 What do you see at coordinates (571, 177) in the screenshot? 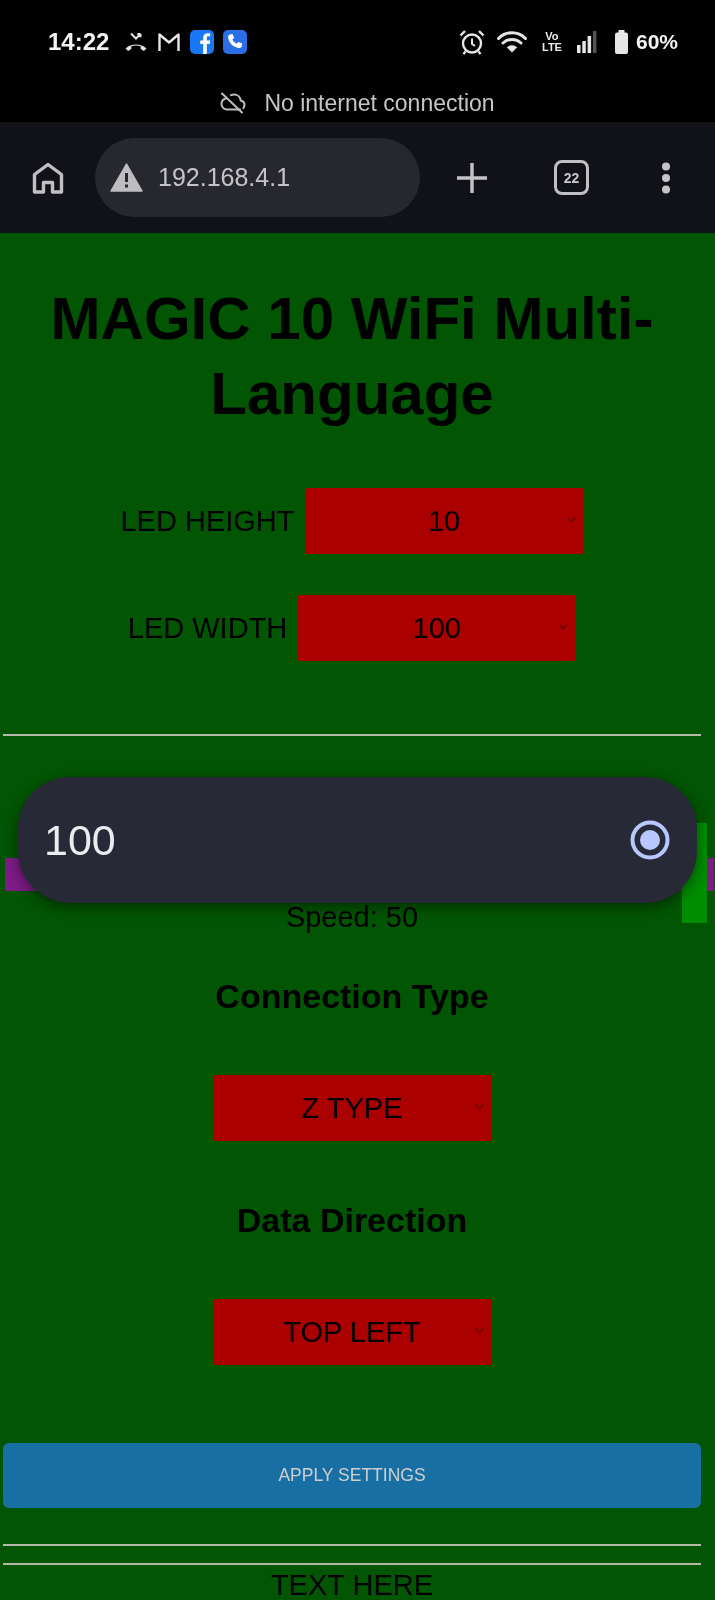
I see `tab-switcher-button: 22` at bounding box center [571, 177].